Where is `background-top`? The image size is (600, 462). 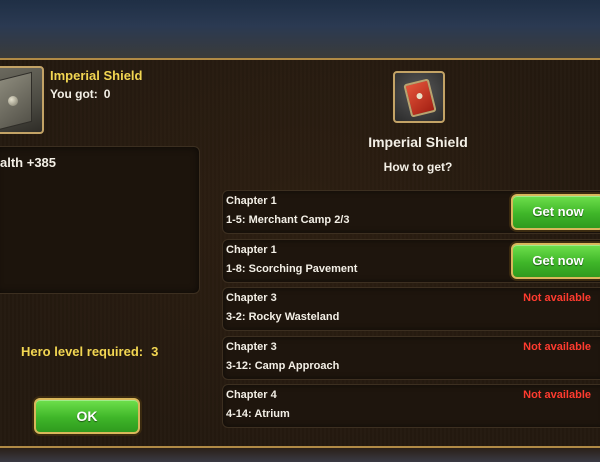 background-top is located at coordinates (300, 29).